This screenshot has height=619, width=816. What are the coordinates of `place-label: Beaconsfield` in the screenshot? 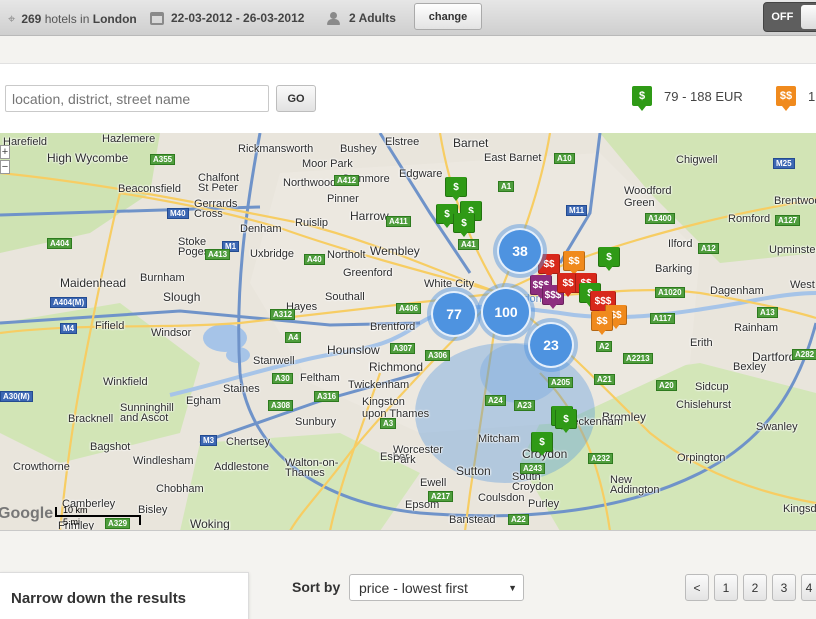 It's located at (149, 189).